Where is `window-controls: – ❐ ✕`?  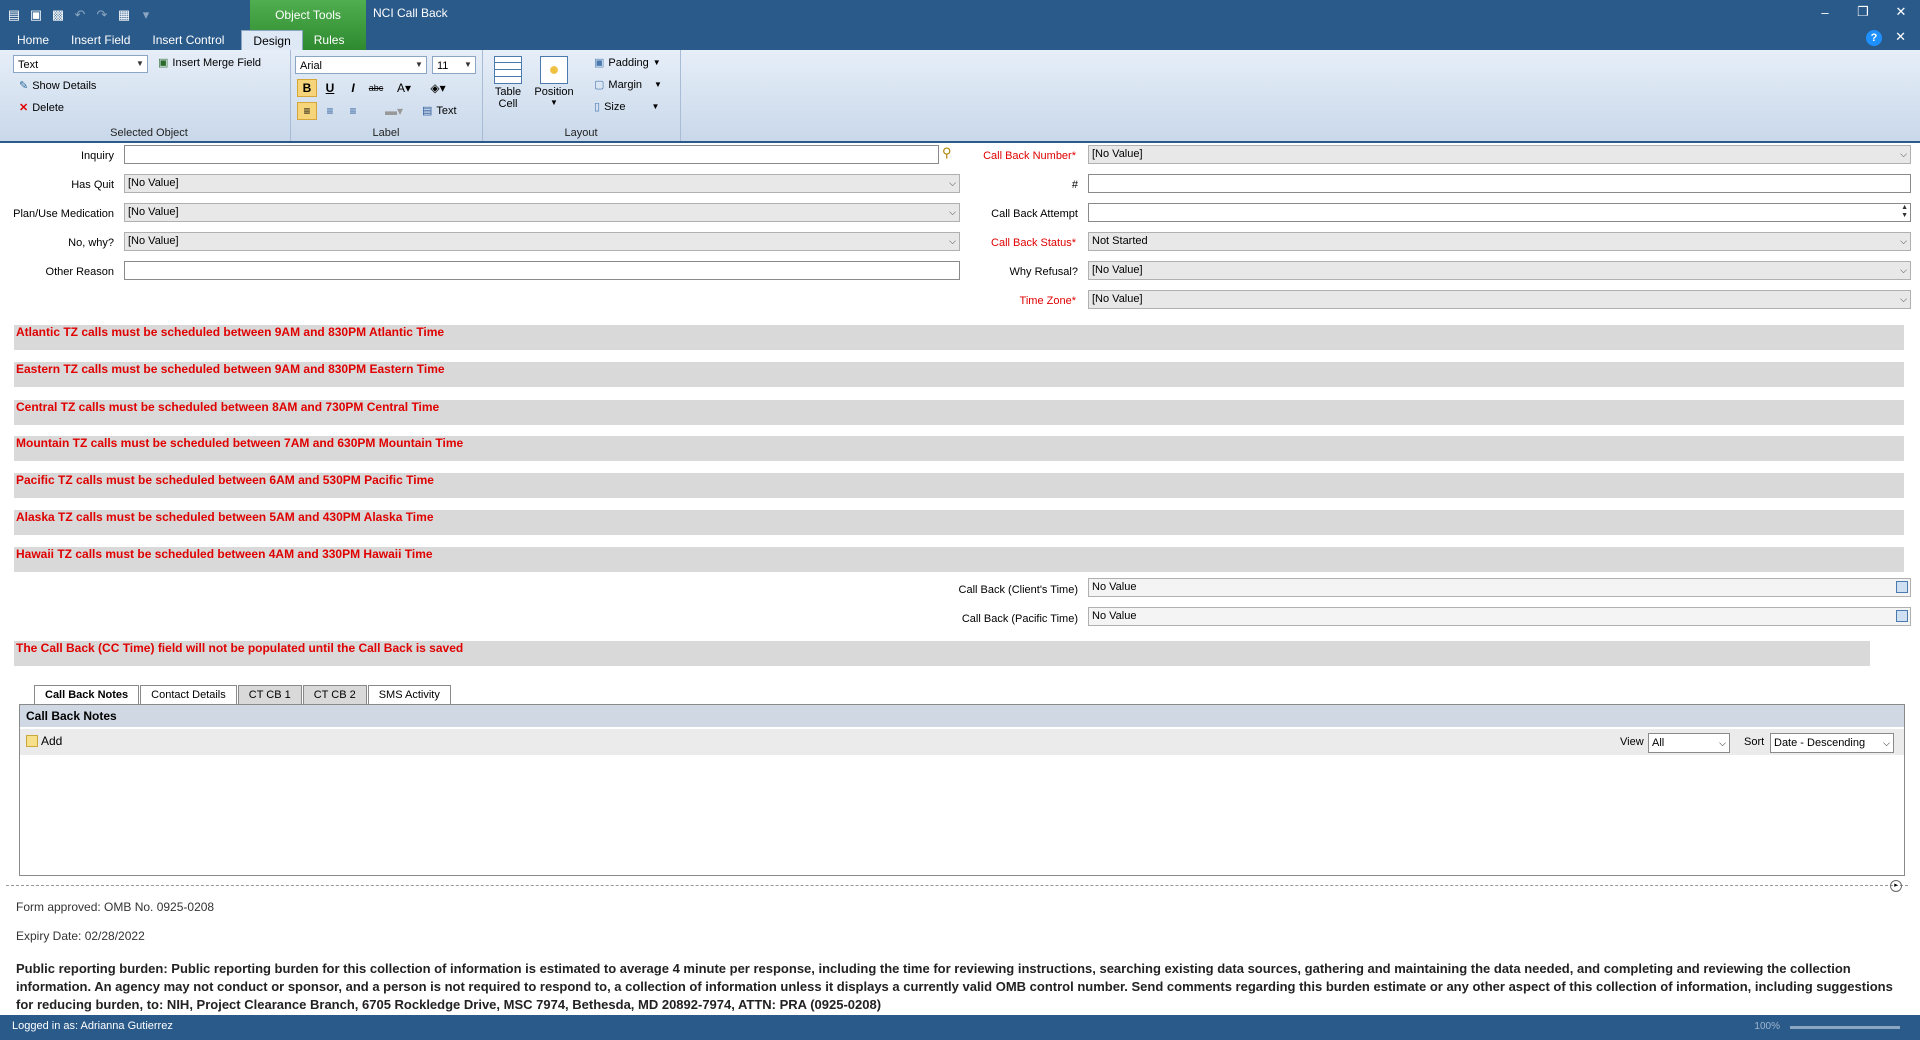
window-controls: – ❐ ✕ is located at coordinates (1863, 12).